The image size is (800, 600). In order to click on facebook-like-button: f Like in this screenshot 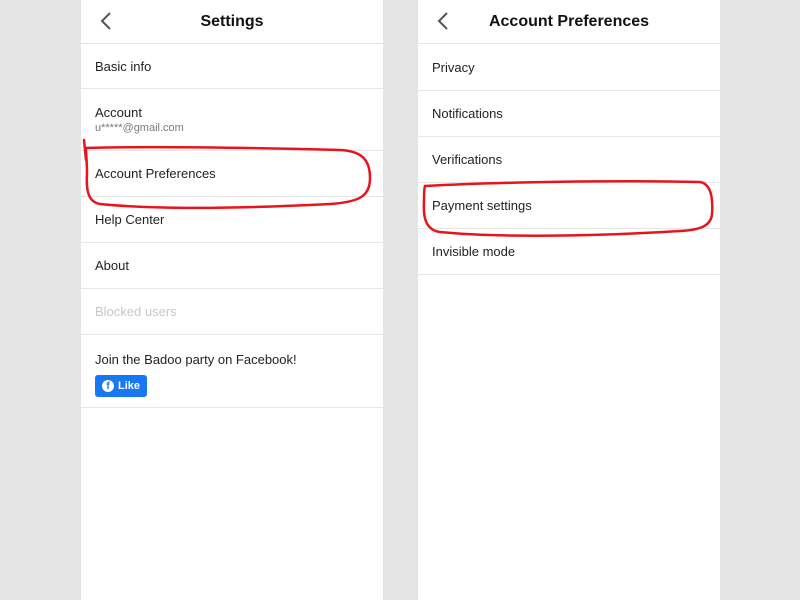, I will do `click(121, 386)`.